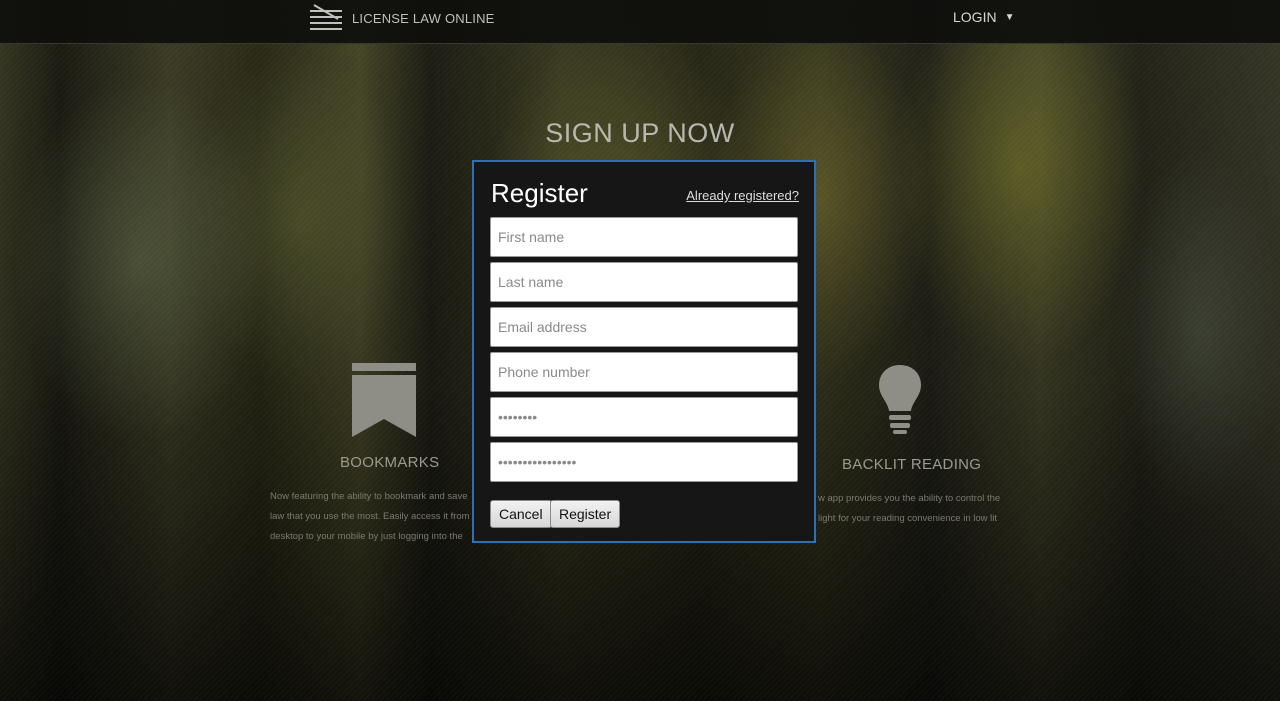  What do you see at coordinates (644, 282) in the screenshot?
I see `last-name-input` at bounding box center [644, 282].